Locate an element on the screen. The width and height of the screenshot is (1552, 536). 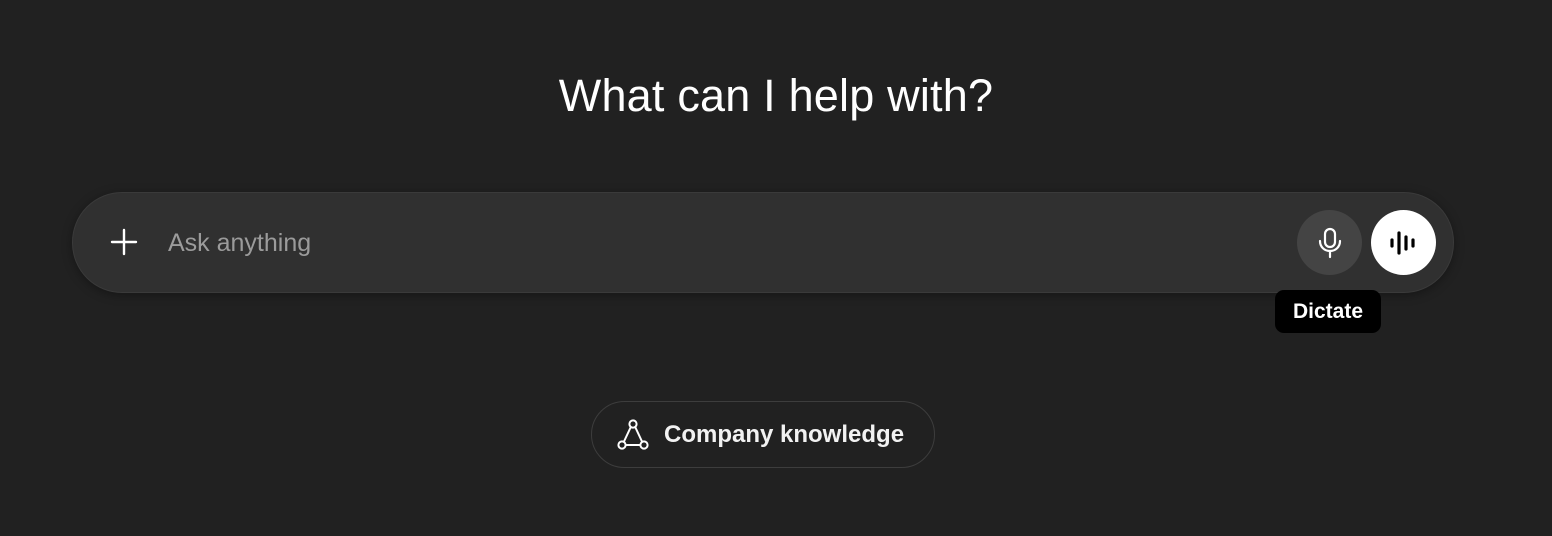
dictate-button is located at coordinates (1329, 242).